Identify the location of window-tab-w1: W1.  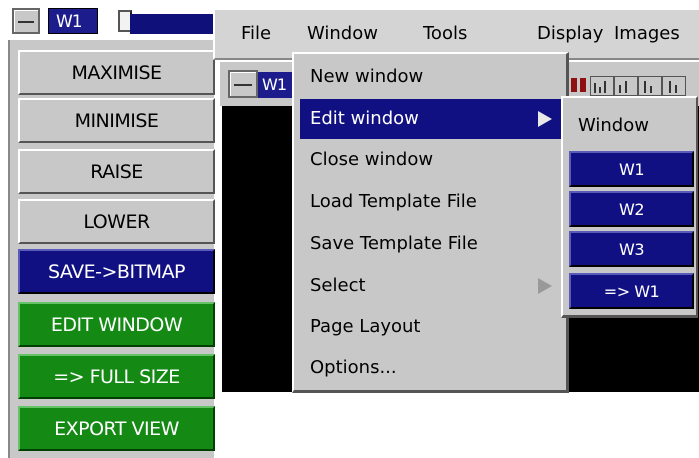
(73, 21).